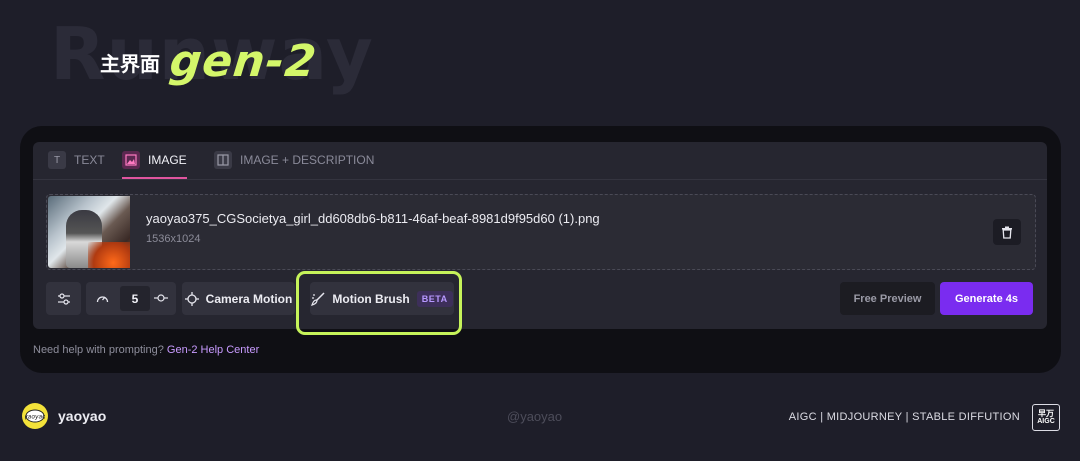  Describe the element at coordinates (102, 299) in the screenshot. I see `speed-gauge-icon` at that location.